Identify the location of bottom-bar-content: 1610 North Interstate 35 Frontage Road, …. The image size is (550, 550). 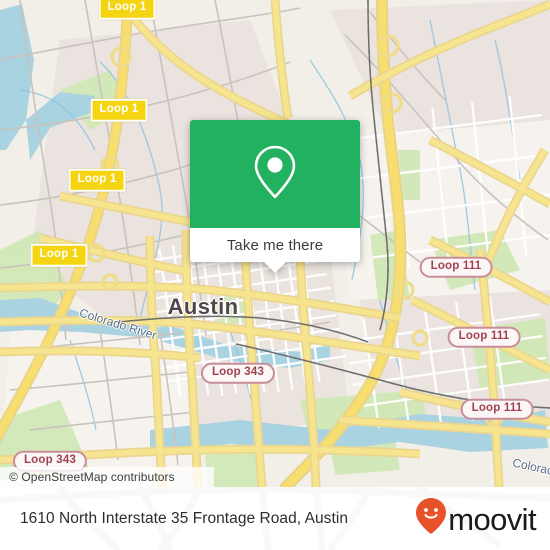
(275, 518).